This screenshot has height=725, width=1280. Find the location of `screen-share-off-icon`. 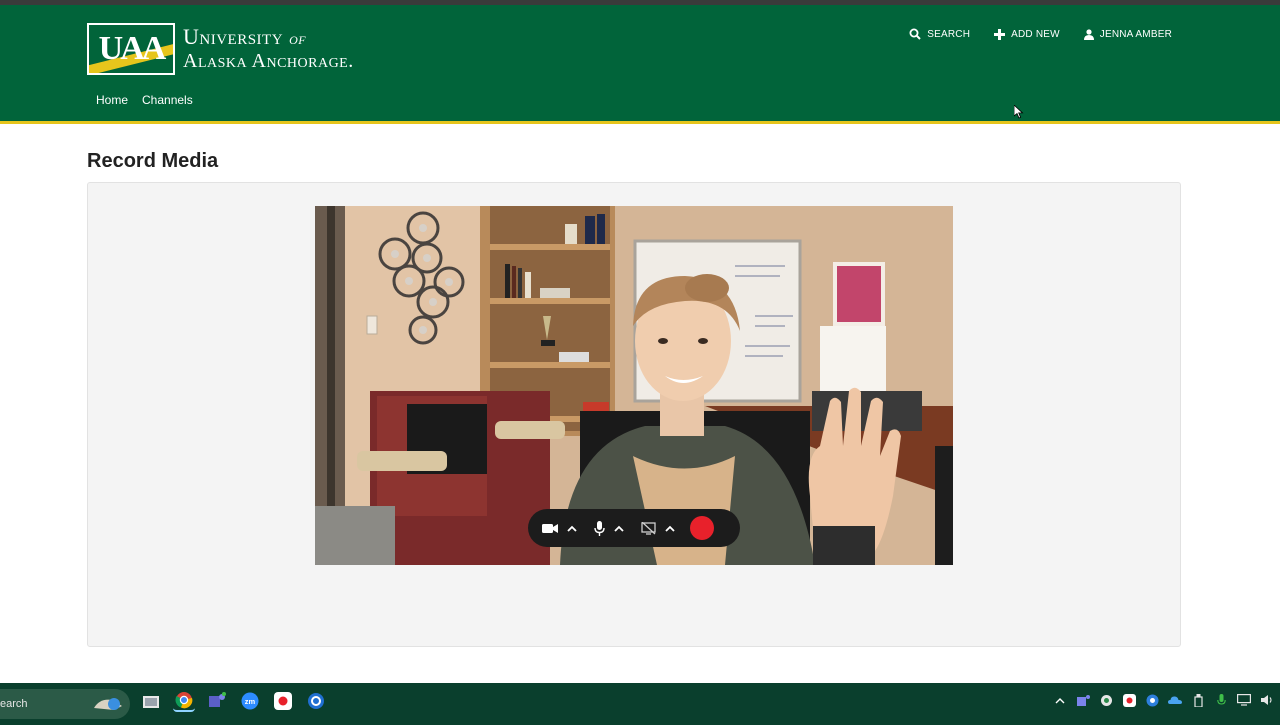

screen-share-off-icon is located at coordinates (648, 528).